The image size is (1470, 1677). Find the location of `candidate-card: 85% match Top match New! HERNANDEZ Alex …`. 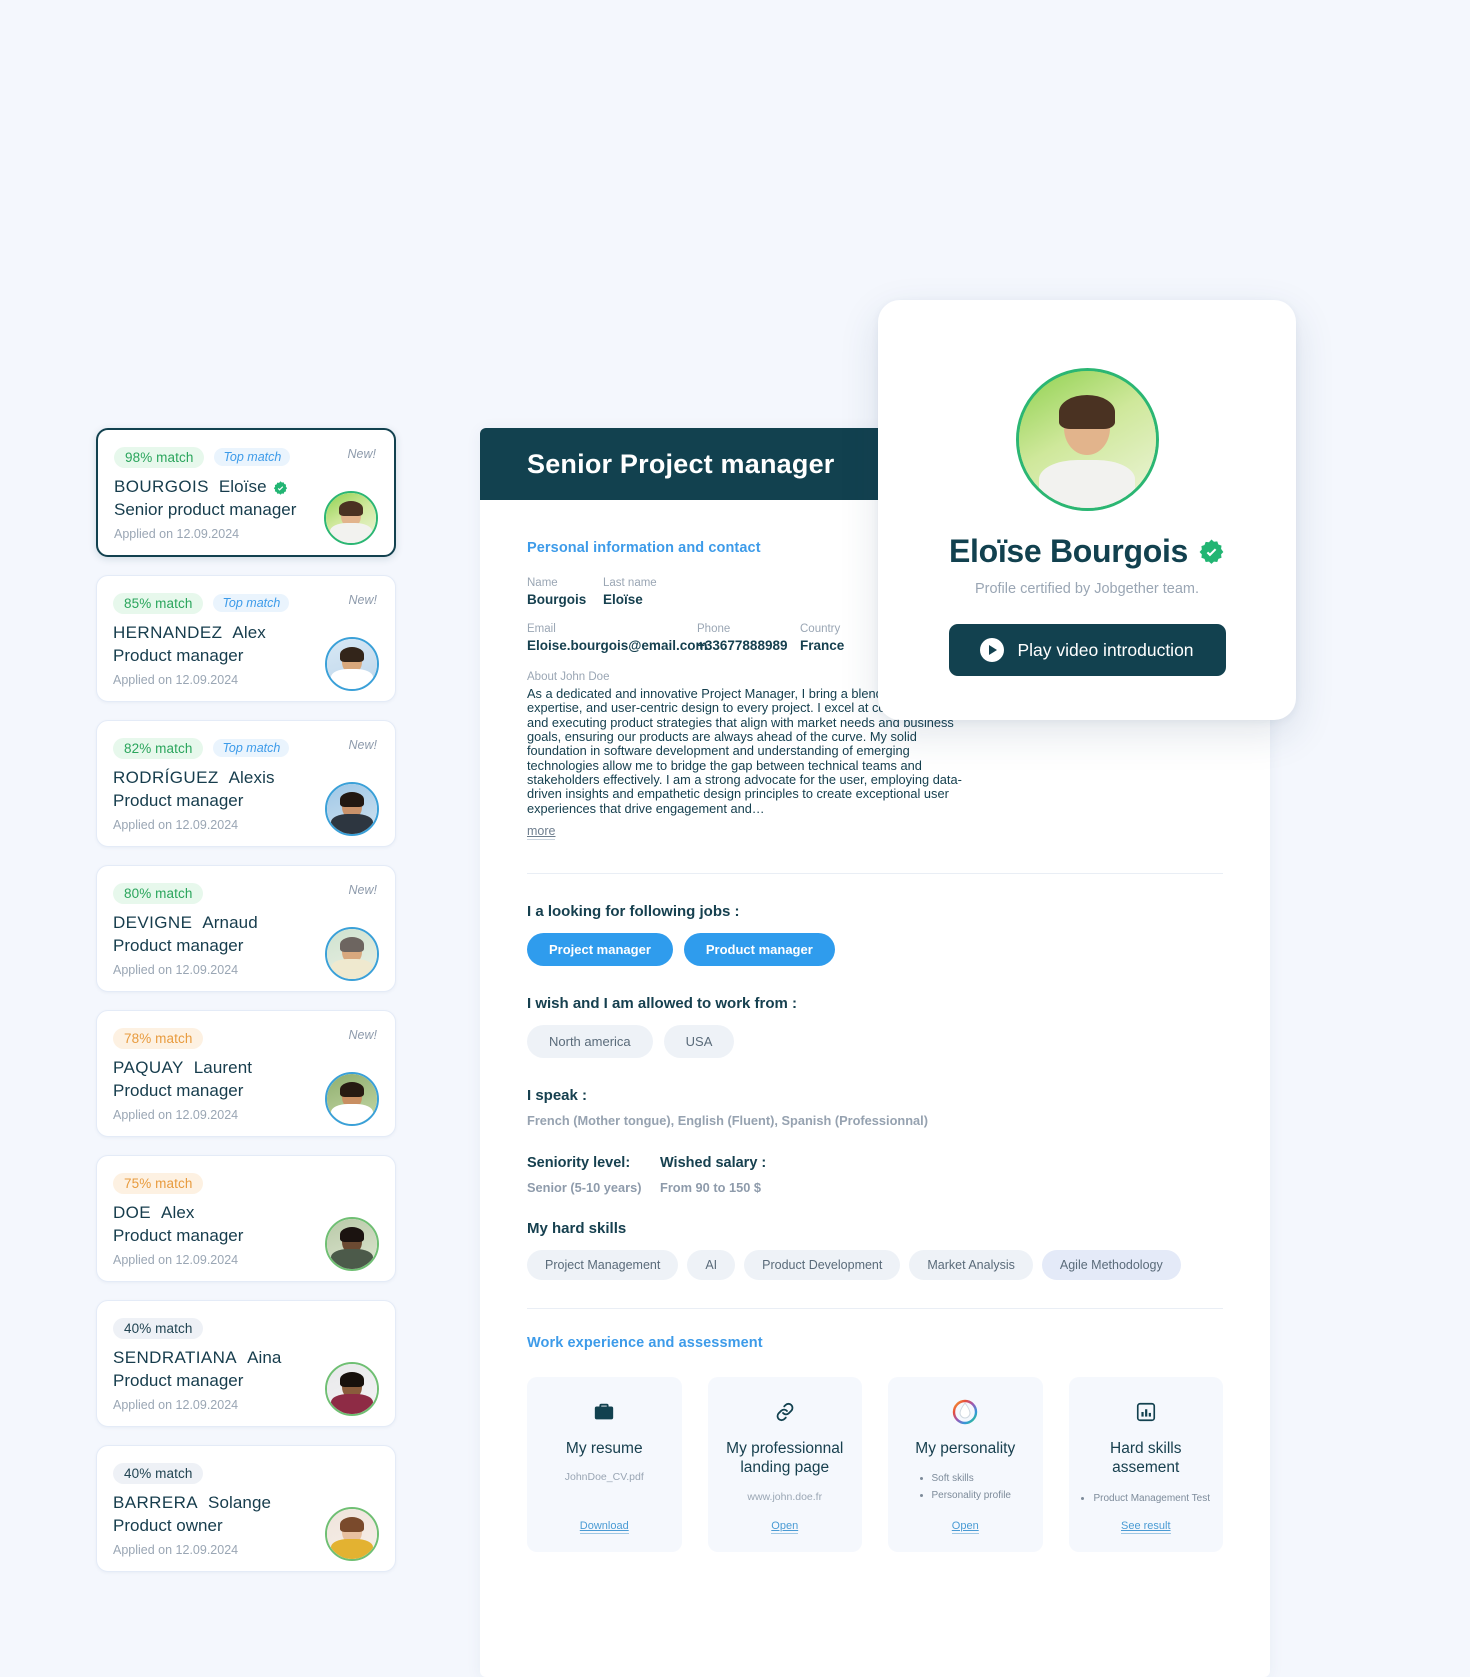

candidate-card: 85% match Top match New! HERNANDEZ Alex … is located at coordinates (246, 638).